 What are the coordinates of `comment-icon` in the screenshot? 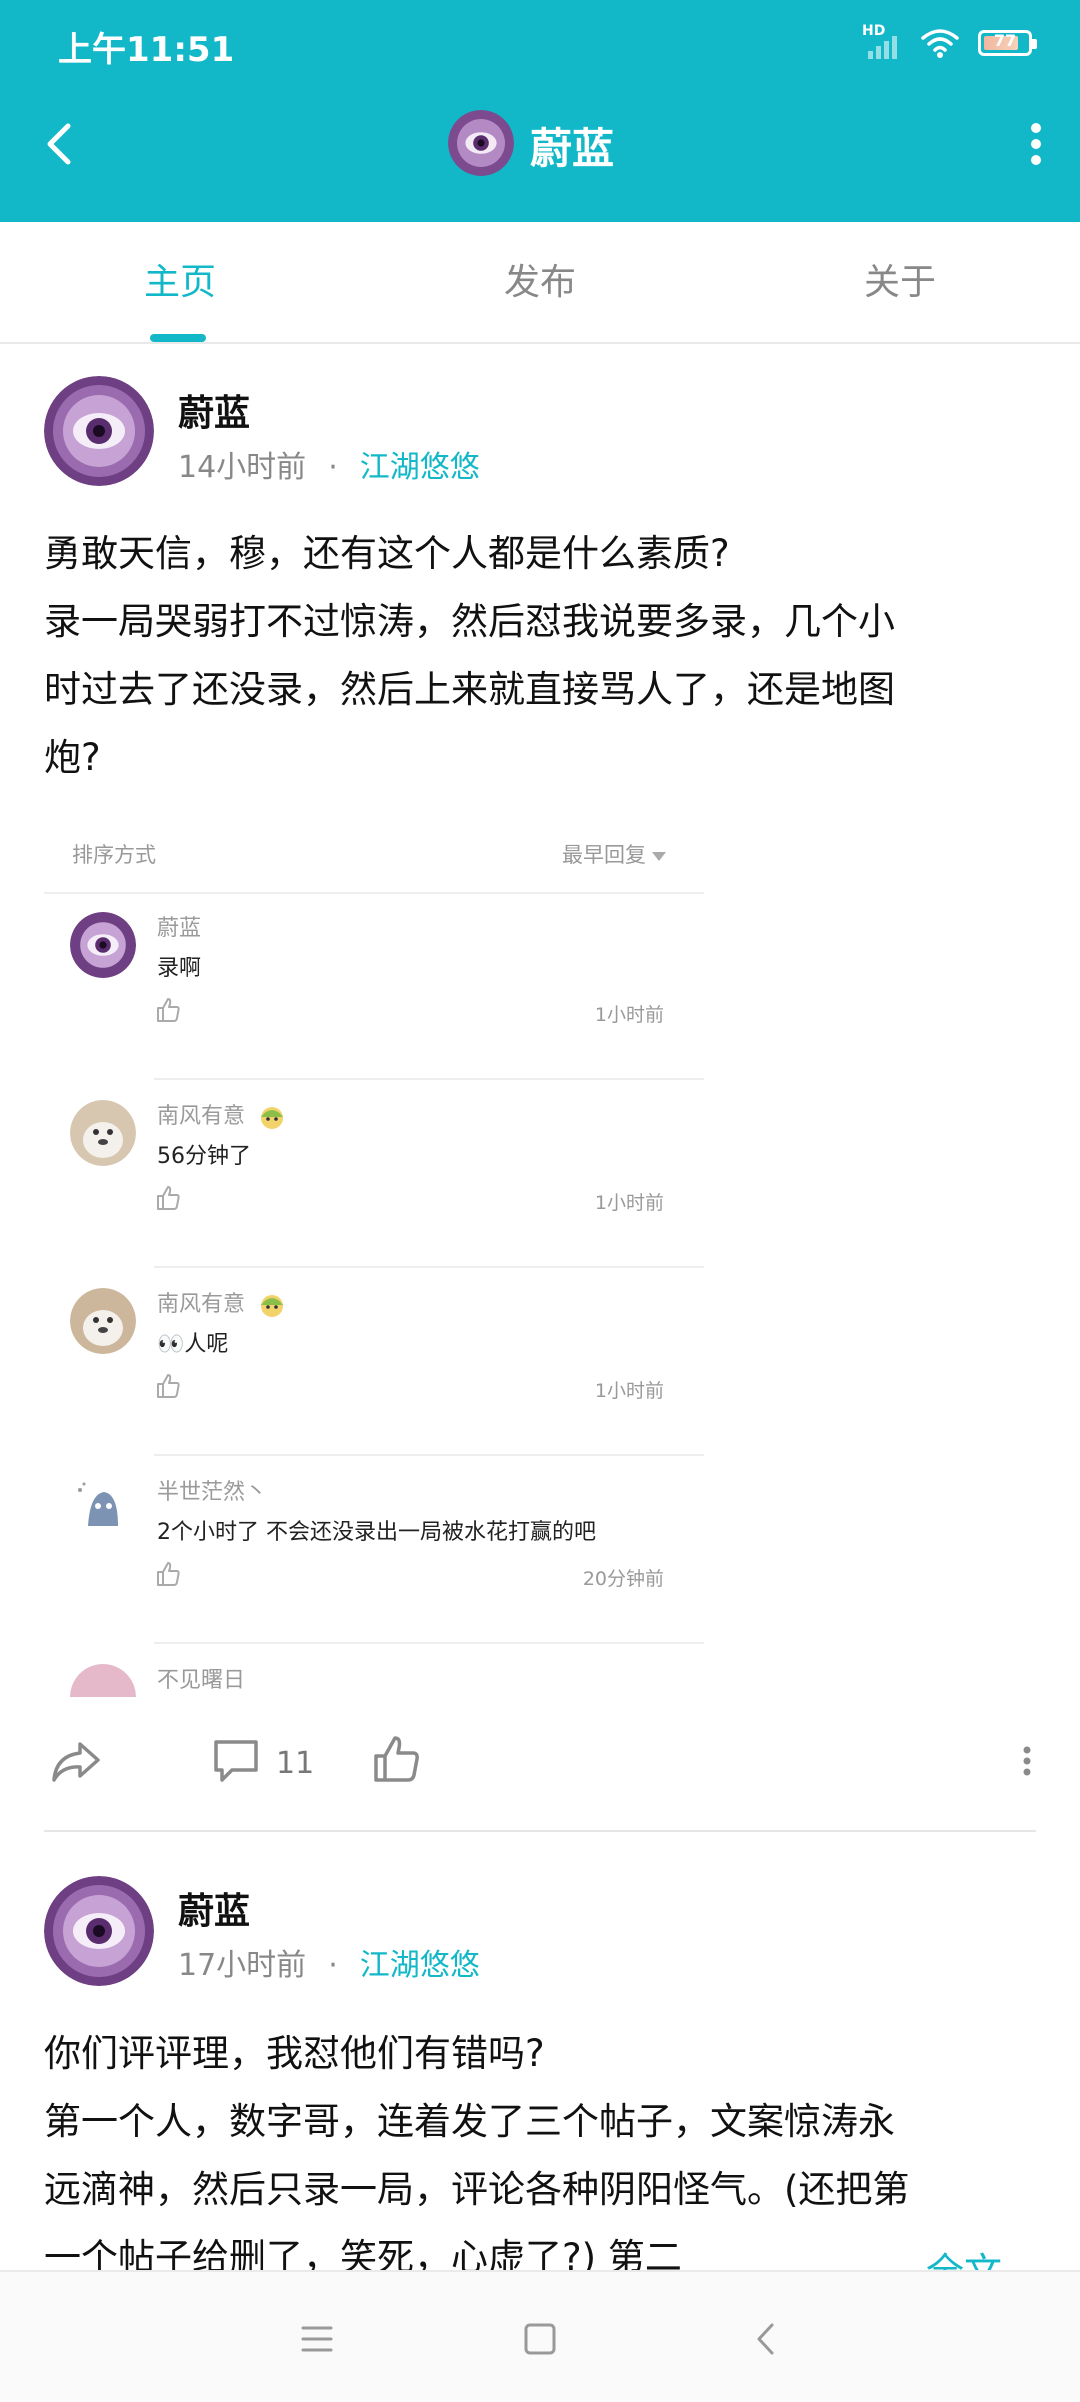 It's located at (236, 1760).